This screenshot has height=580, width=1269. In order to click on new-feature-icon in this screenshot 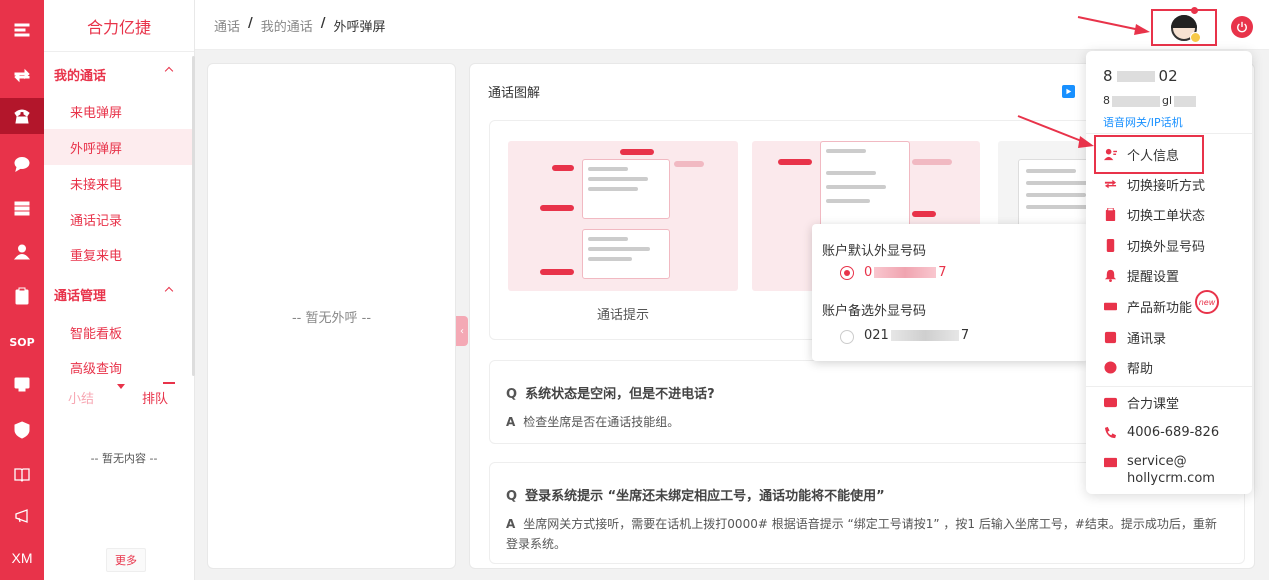, I will do `click(1110, 306)`.